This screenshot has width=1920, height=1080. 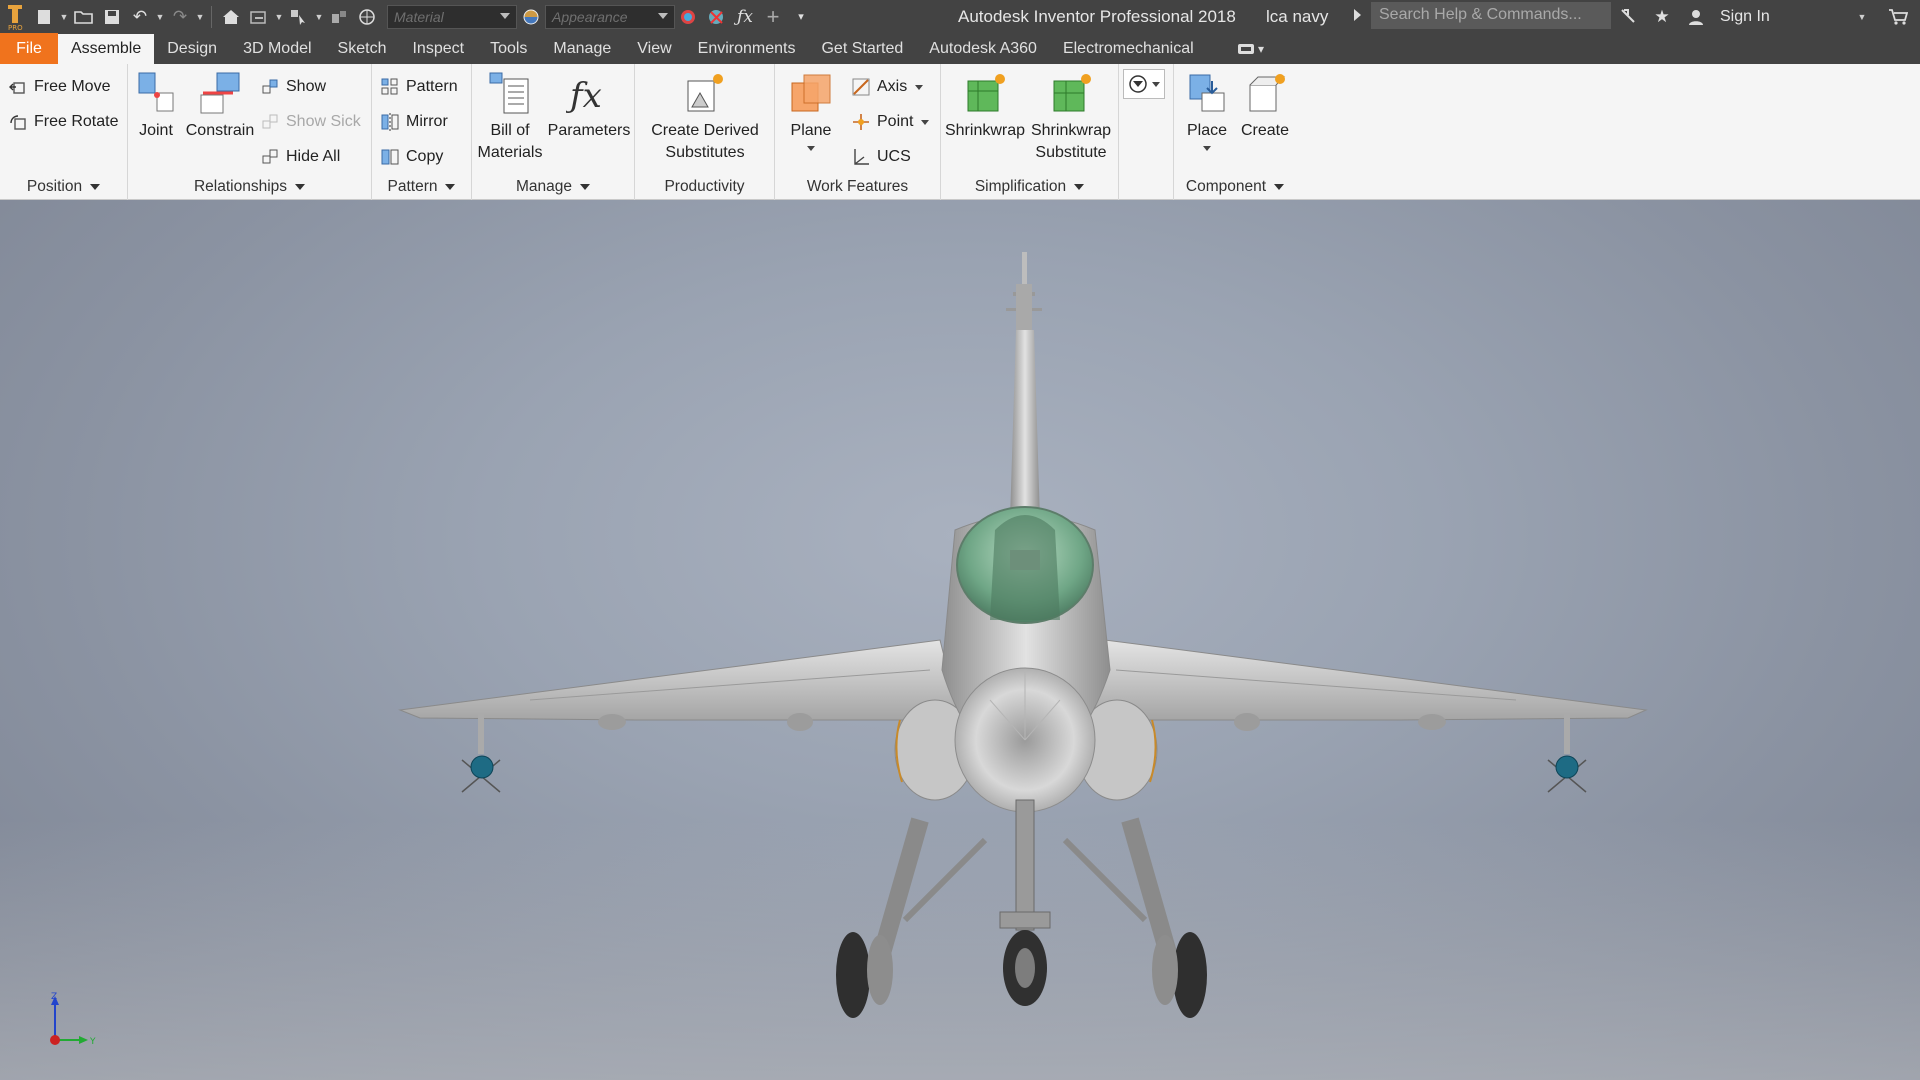 I want to click on clear-appearance-icon, so click(x=717, y=17).